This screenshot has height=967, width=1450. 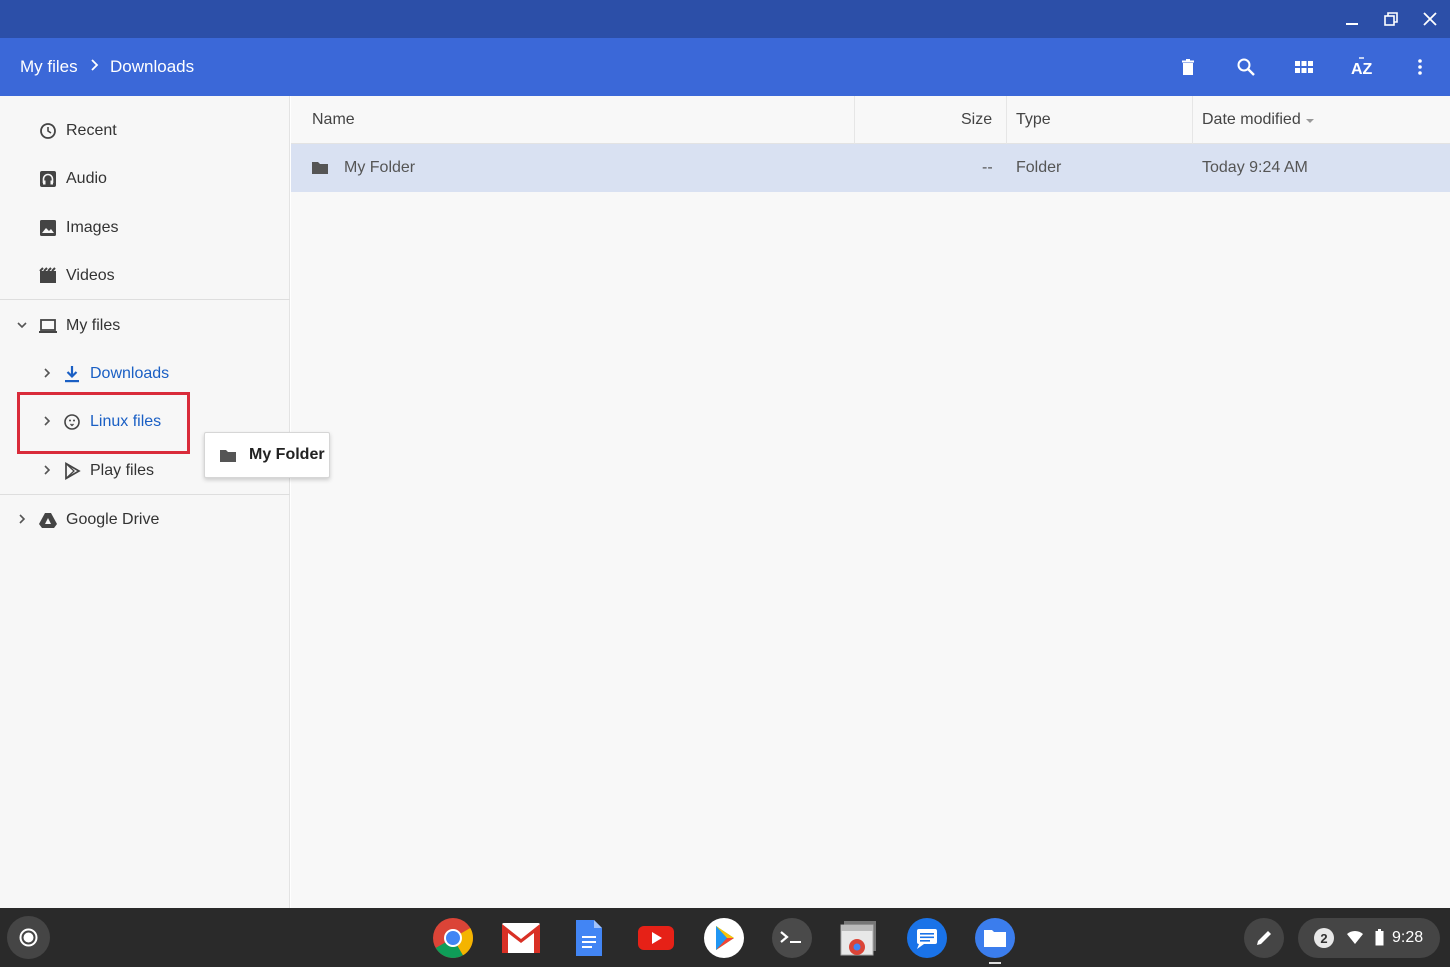 I want to click on toolbar: My files Downloads AZ, so click(x=725, y=67).